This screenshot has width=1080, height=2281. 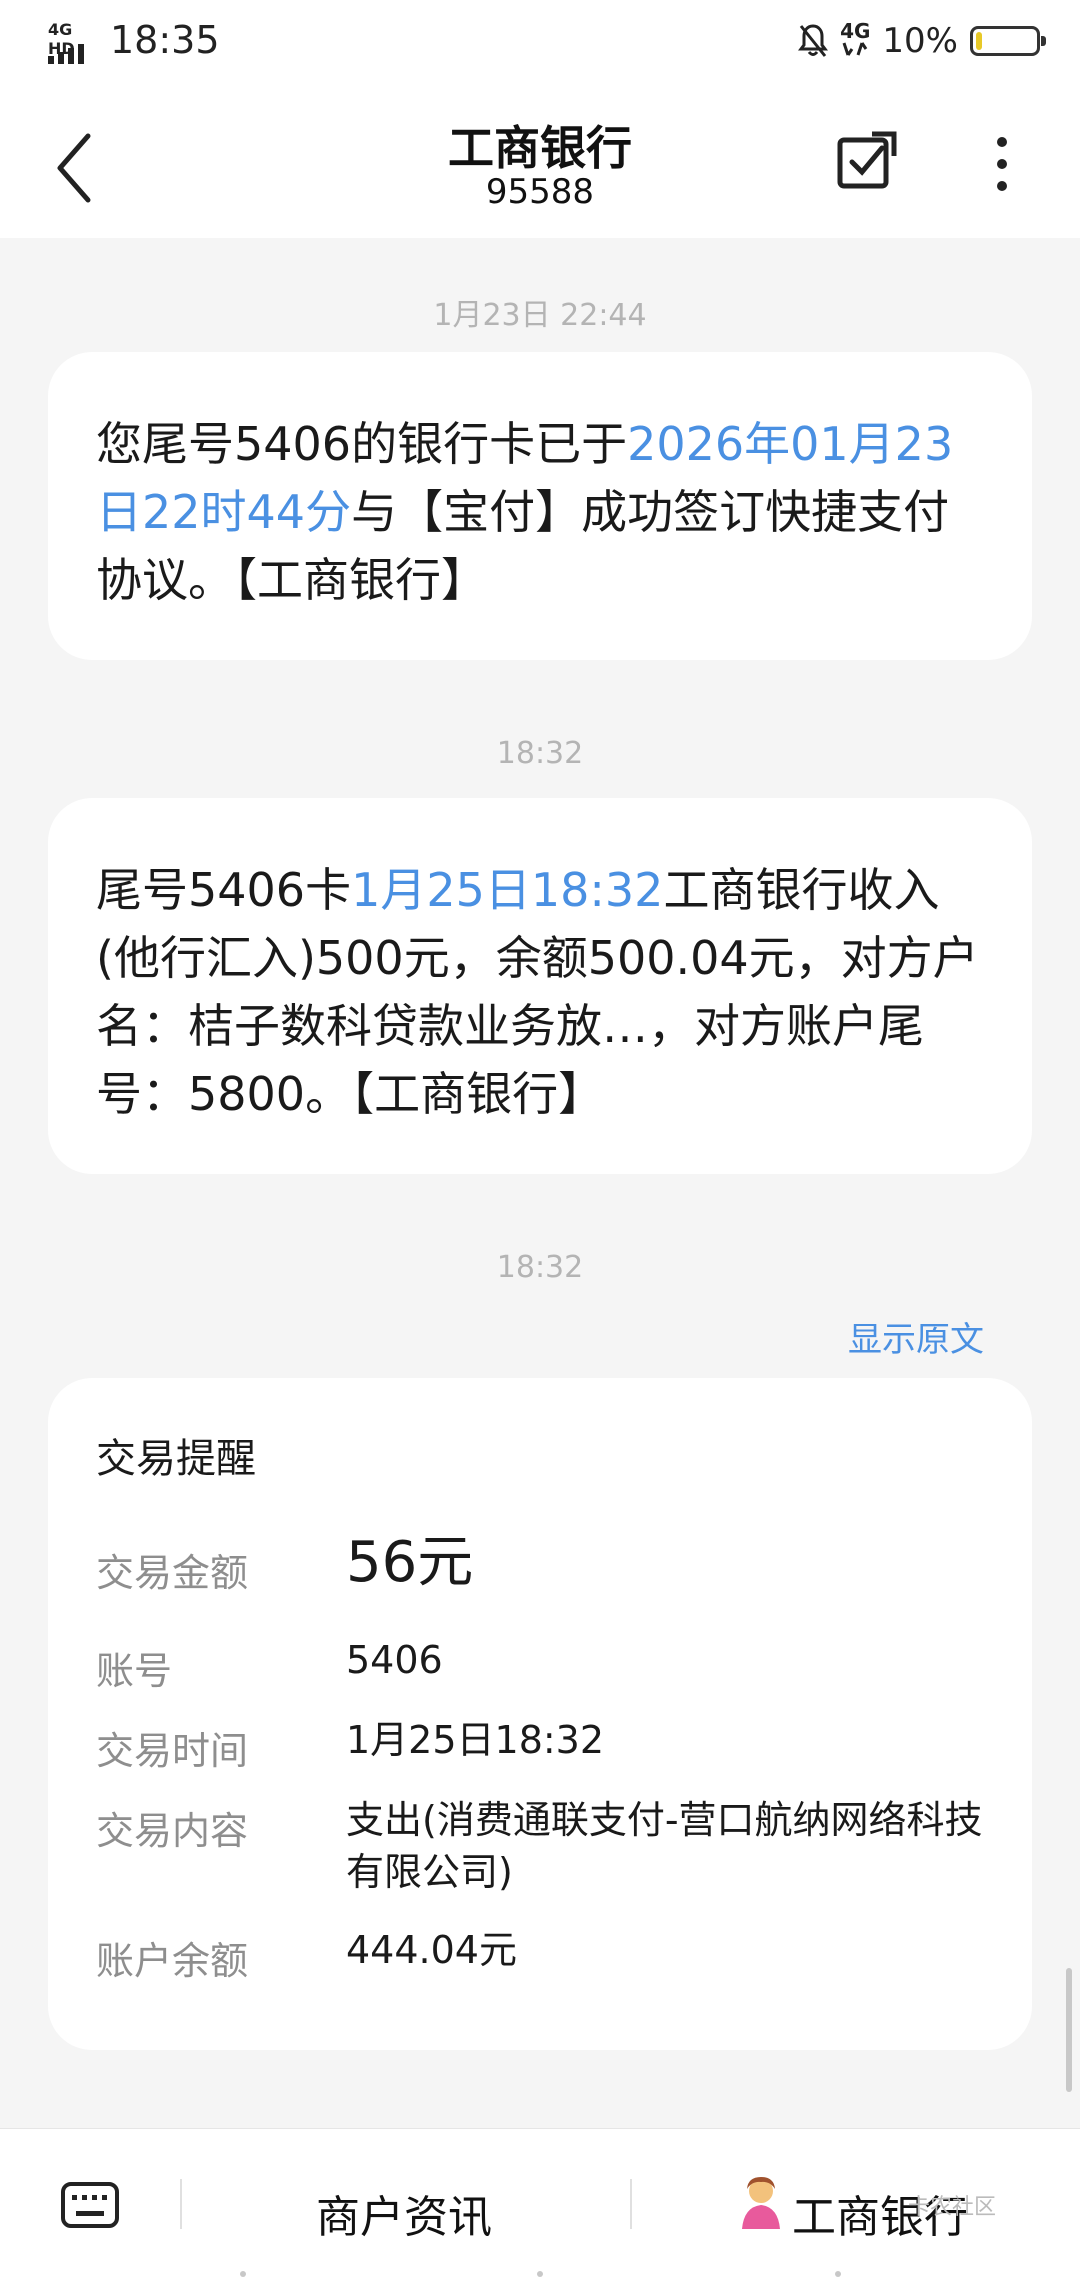 What do you see at coordinates (165, 40) in the screenshot?
I see `status-time: 18:35` at bounding box center [165, 40].